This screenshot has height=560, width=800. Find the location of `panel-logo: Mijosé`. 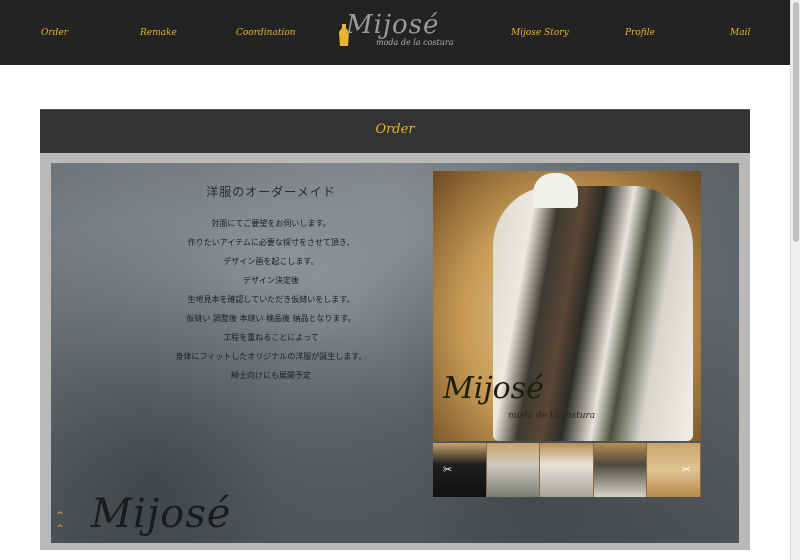

panel-logo: Mijosé is located at coordinates (161, 514).